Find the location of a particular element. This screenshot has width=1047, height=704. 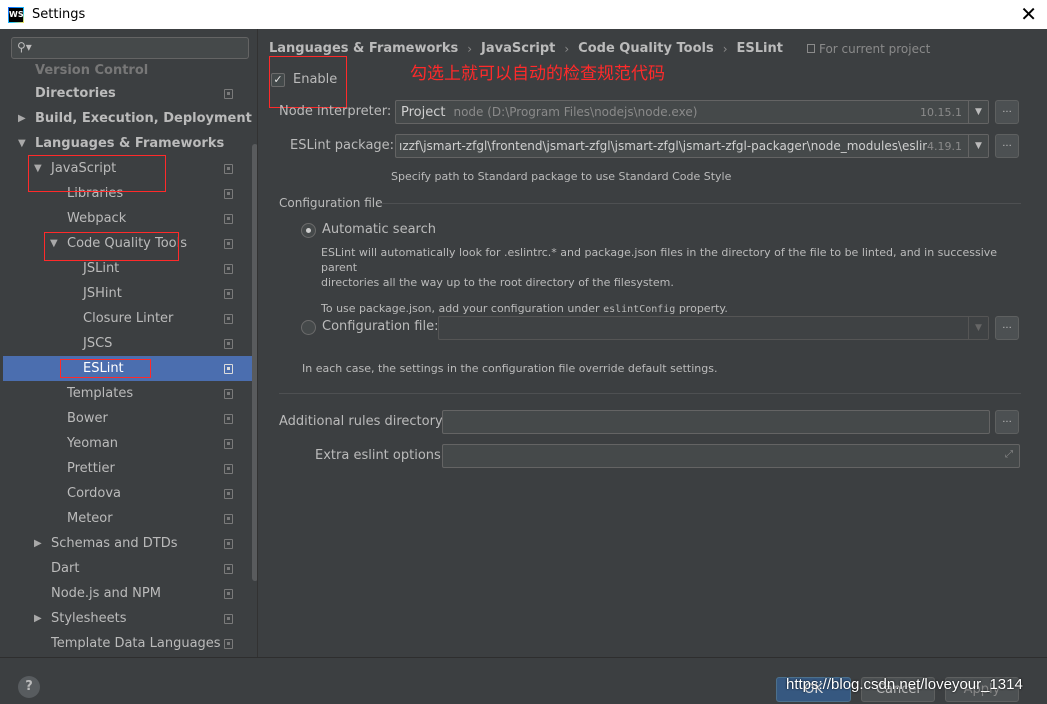

tree-item-build-execution-deployment: ▶ Build, Execution, Deployment is located at coordinates (127, 118).